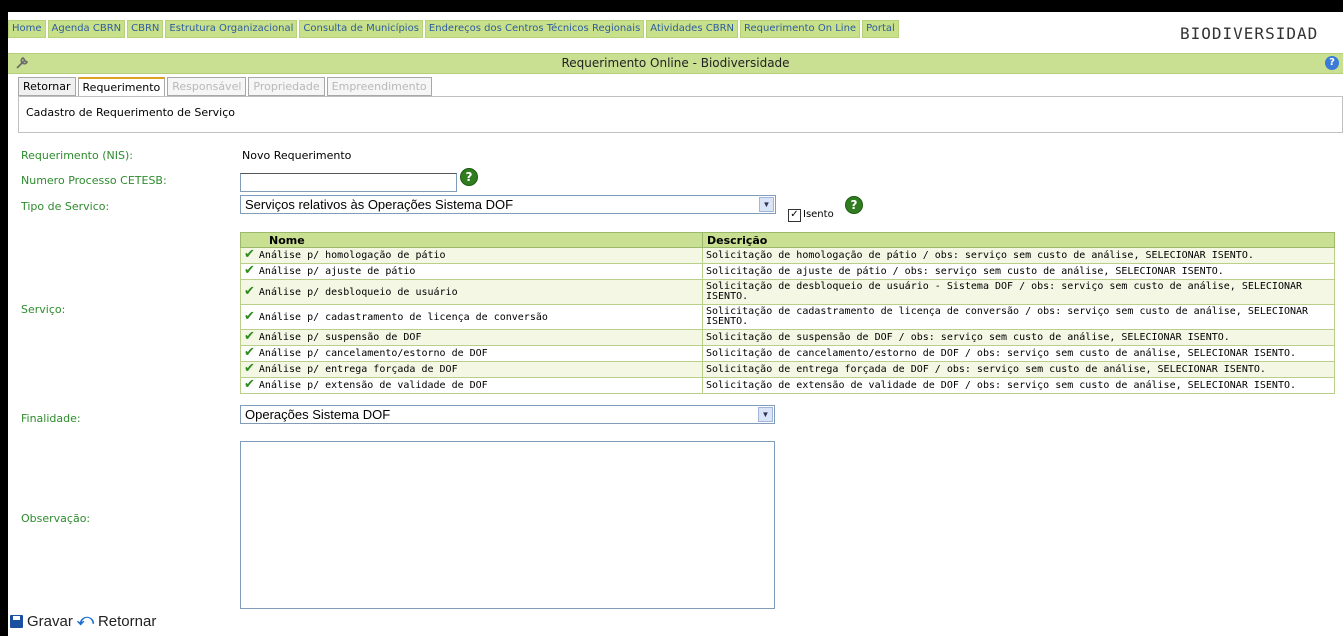 The width and height of the screenshot is (1343, 636). Describe the element at coordinates (507, 525) in the screenshot. I see `observacao-textarea` at that location.